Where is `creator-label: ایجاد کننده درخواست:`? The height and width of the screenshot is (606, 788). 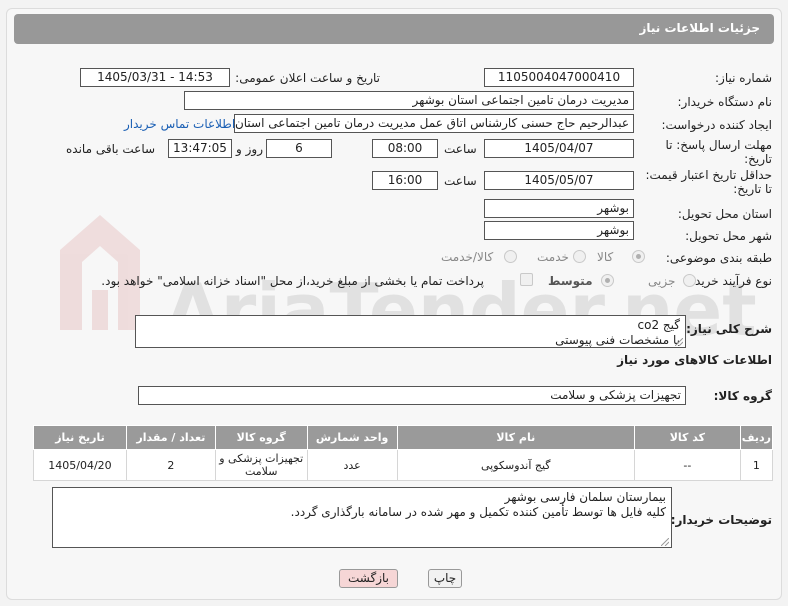
creator-label: ایجاد کننده درخواست: is located at coordinates (716, 125).